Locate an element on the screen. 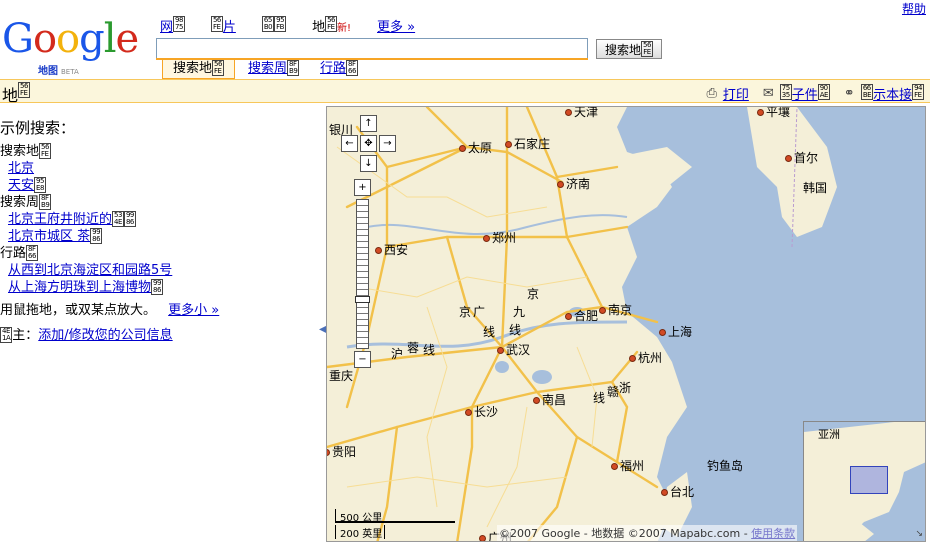 The height and width of the screenshot is (545, 930). zoom-in-button: + is located at coordinates (362, 187).